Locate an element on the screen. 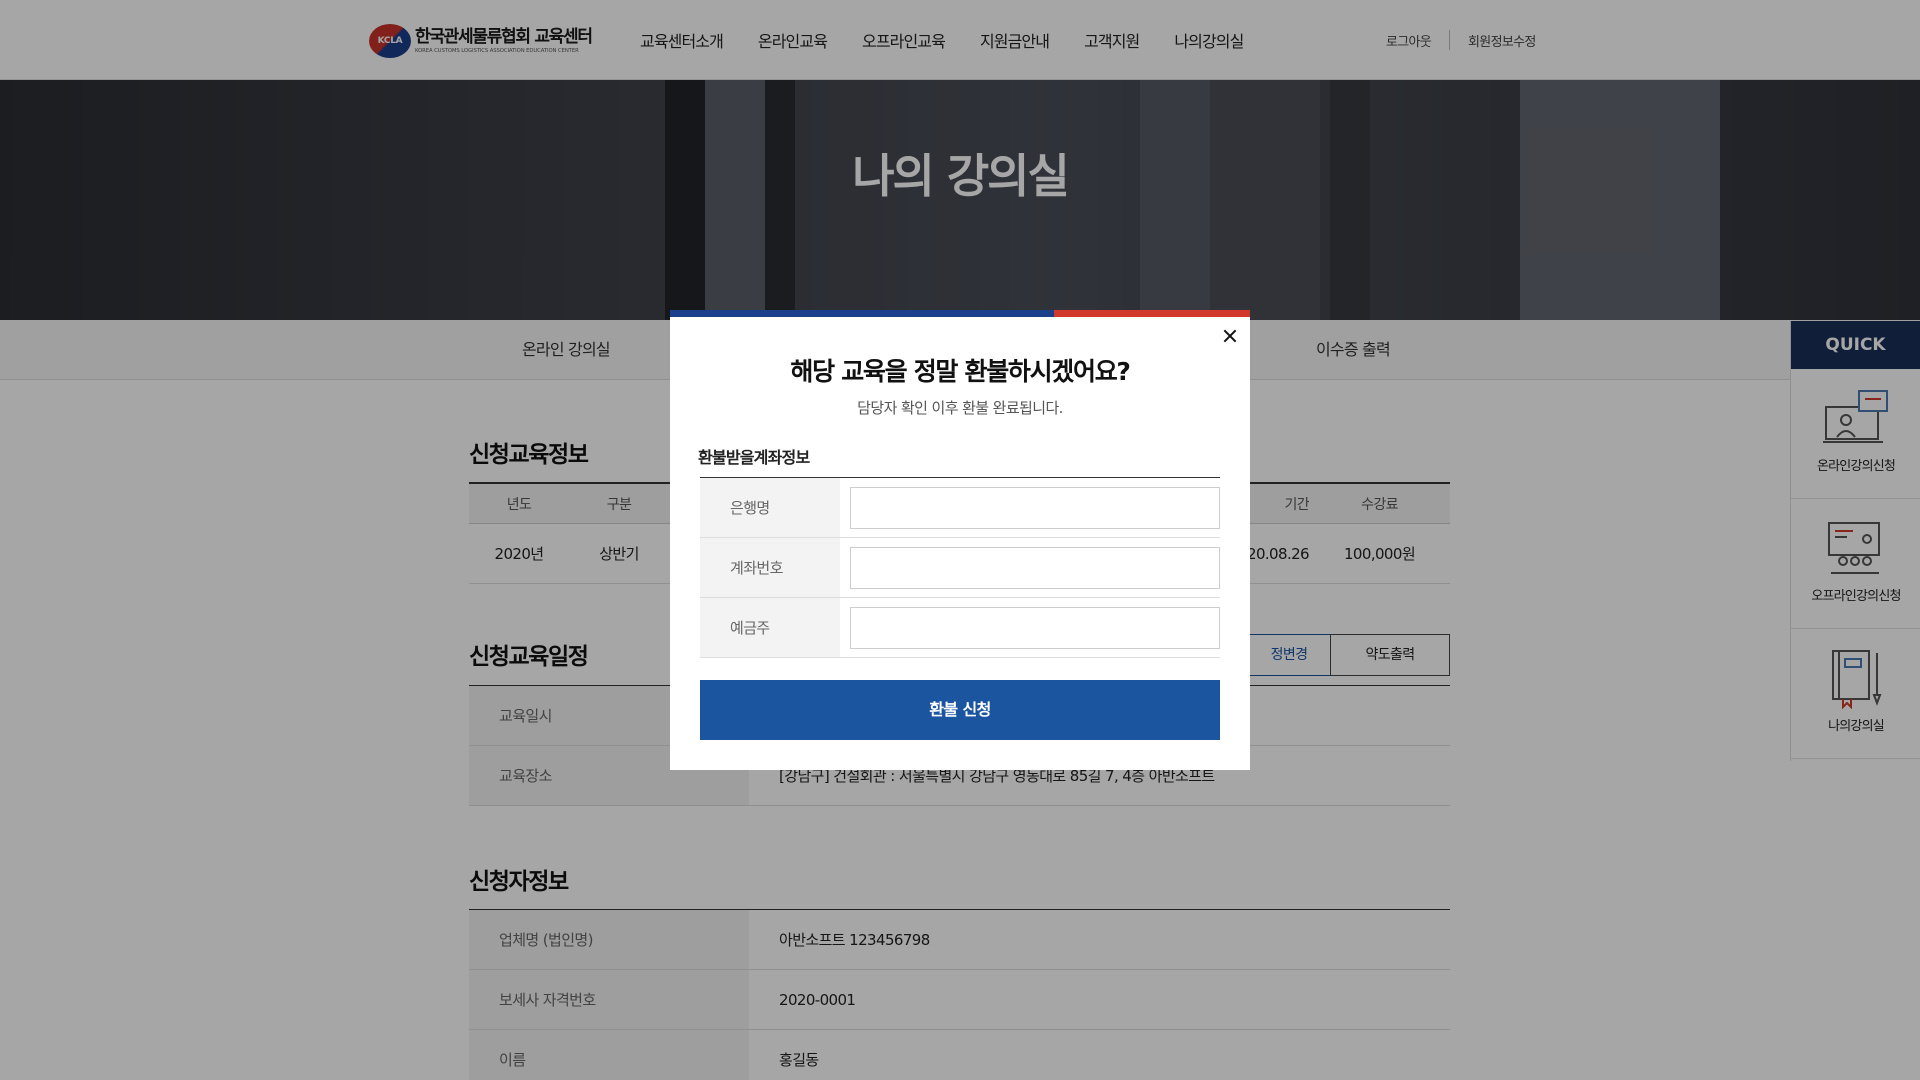  modal-top-bar is located at coordinates (960, 313).